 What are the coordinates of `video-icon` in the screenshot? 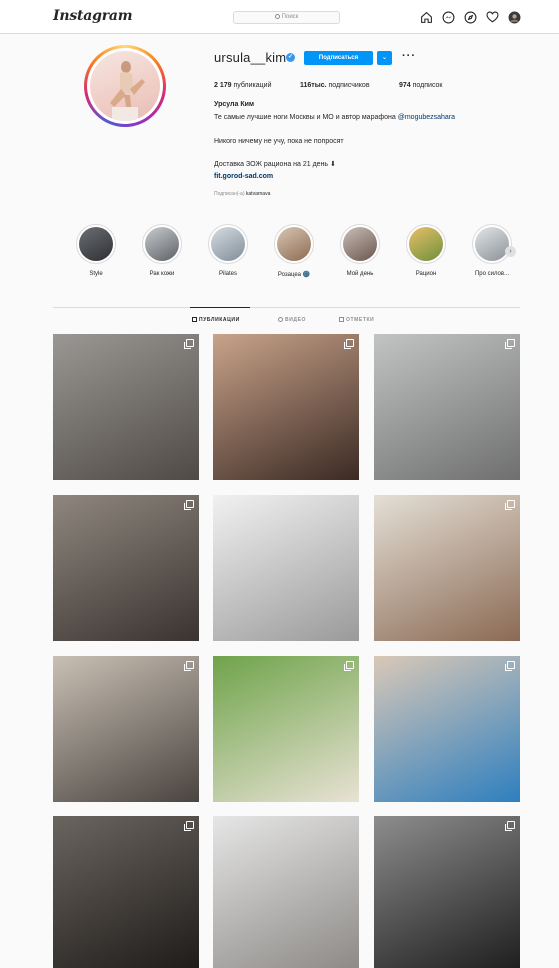 It's located at (280, 319).